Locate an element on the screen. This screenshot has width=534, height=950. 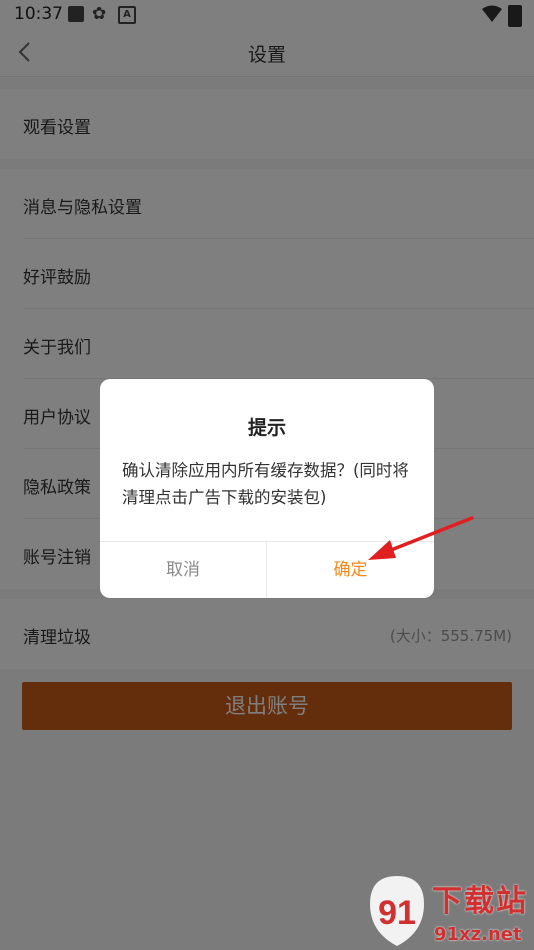
dialog-message: 确认清除应用内所有缓存数据？(同时将清理点击广告下载的安装包) is located at coordinates (265, 484).